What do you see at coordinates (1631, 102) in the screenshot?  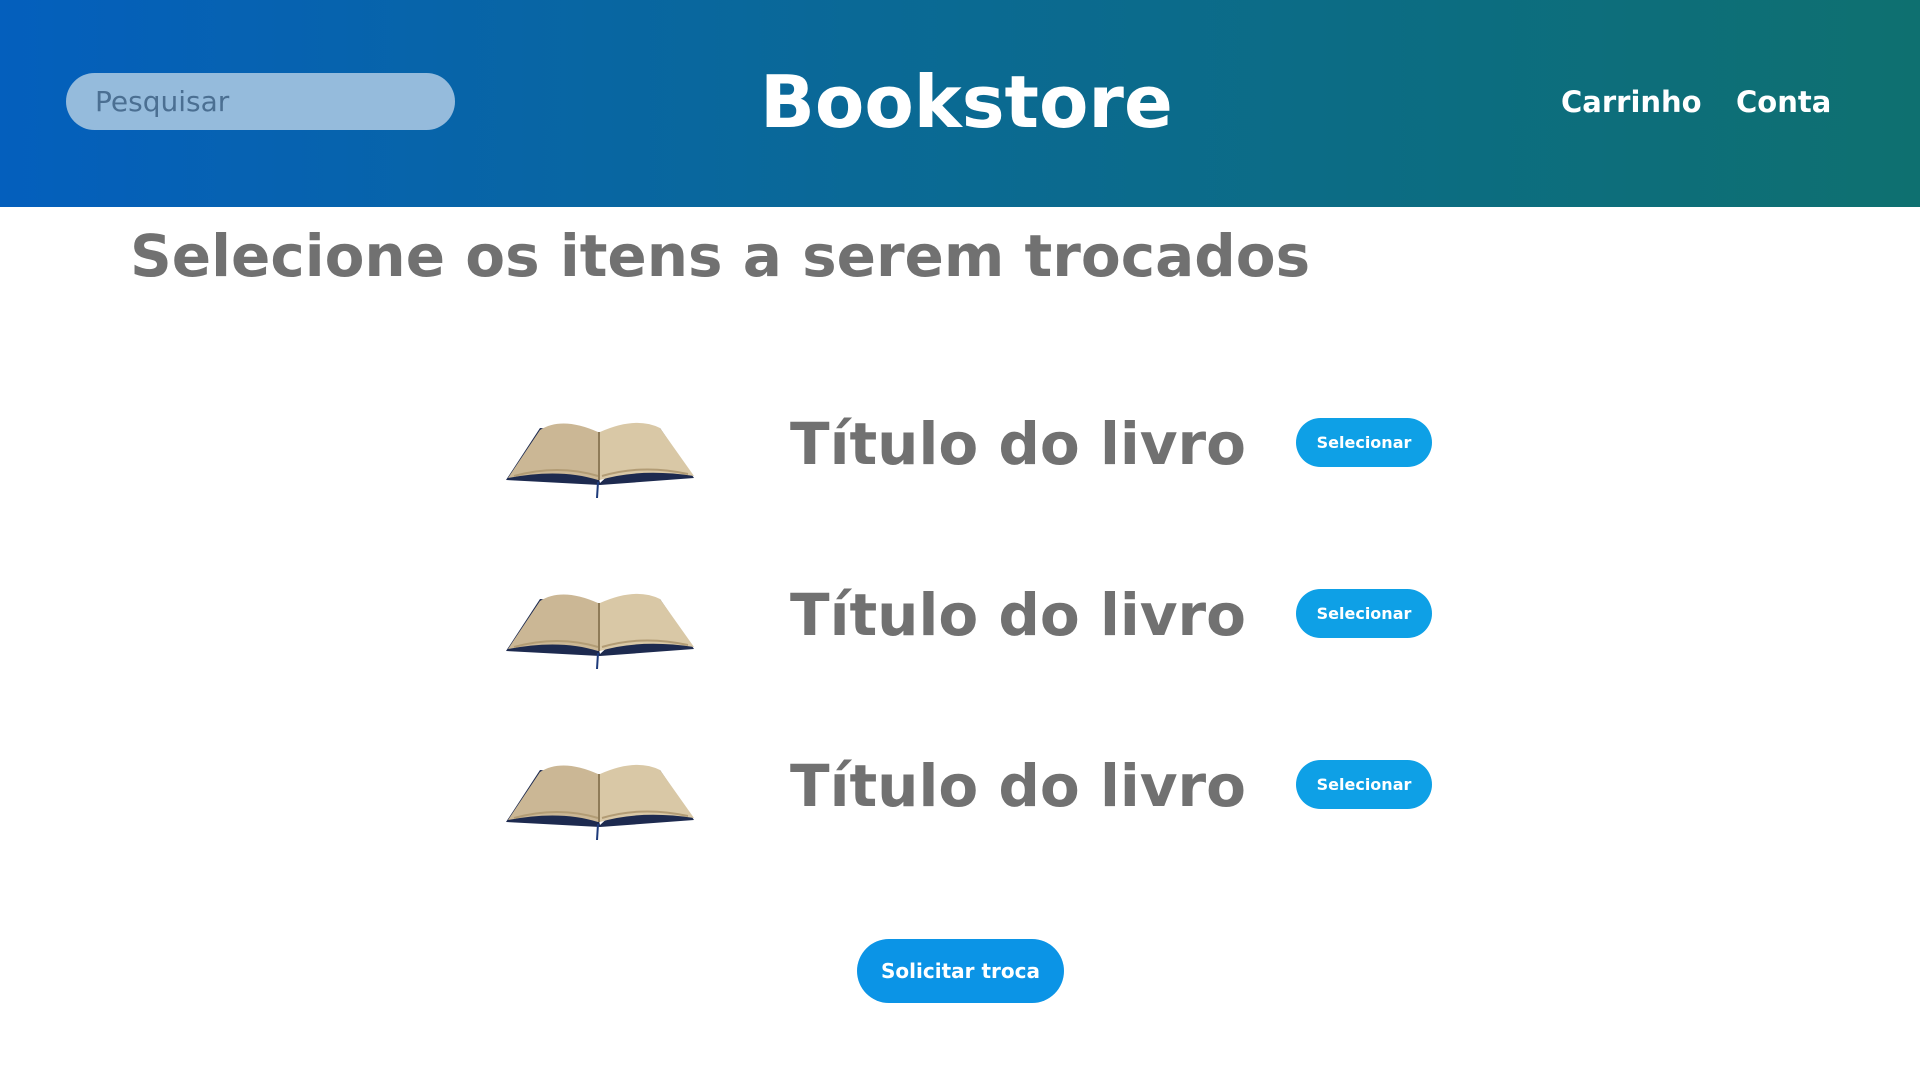 I see `nav-cart-link: Carrinho` at bounding box center [1631, 102].